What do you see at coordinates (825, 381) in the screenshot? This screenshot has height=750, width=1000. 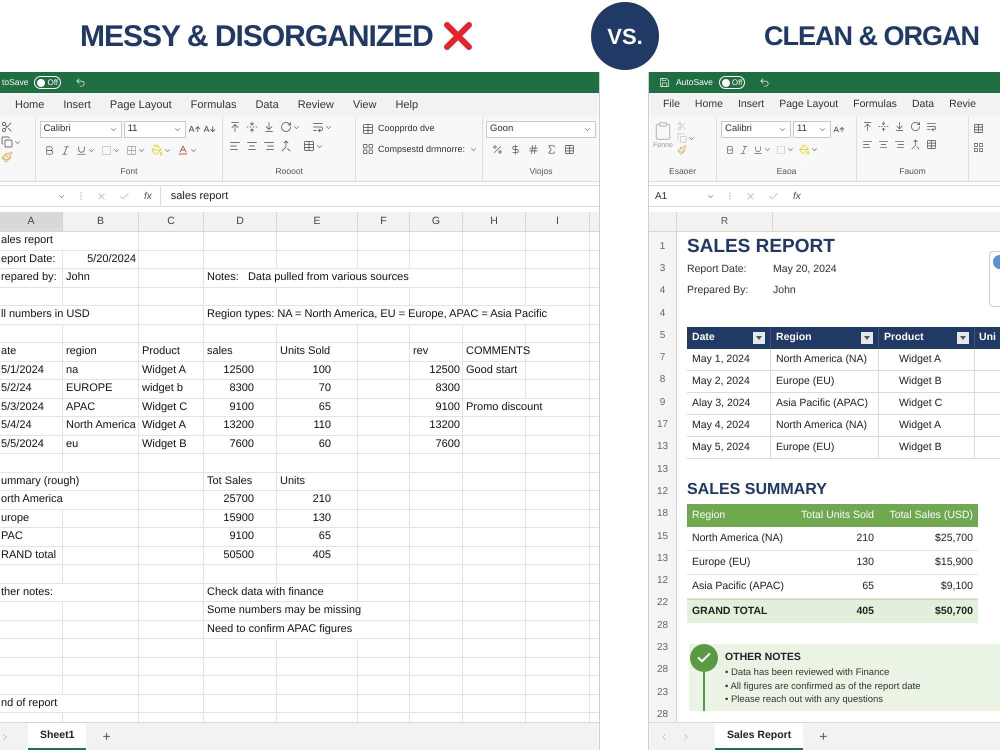 I see `table-cell: Europe (EU)` at bounding box center [825, 381].